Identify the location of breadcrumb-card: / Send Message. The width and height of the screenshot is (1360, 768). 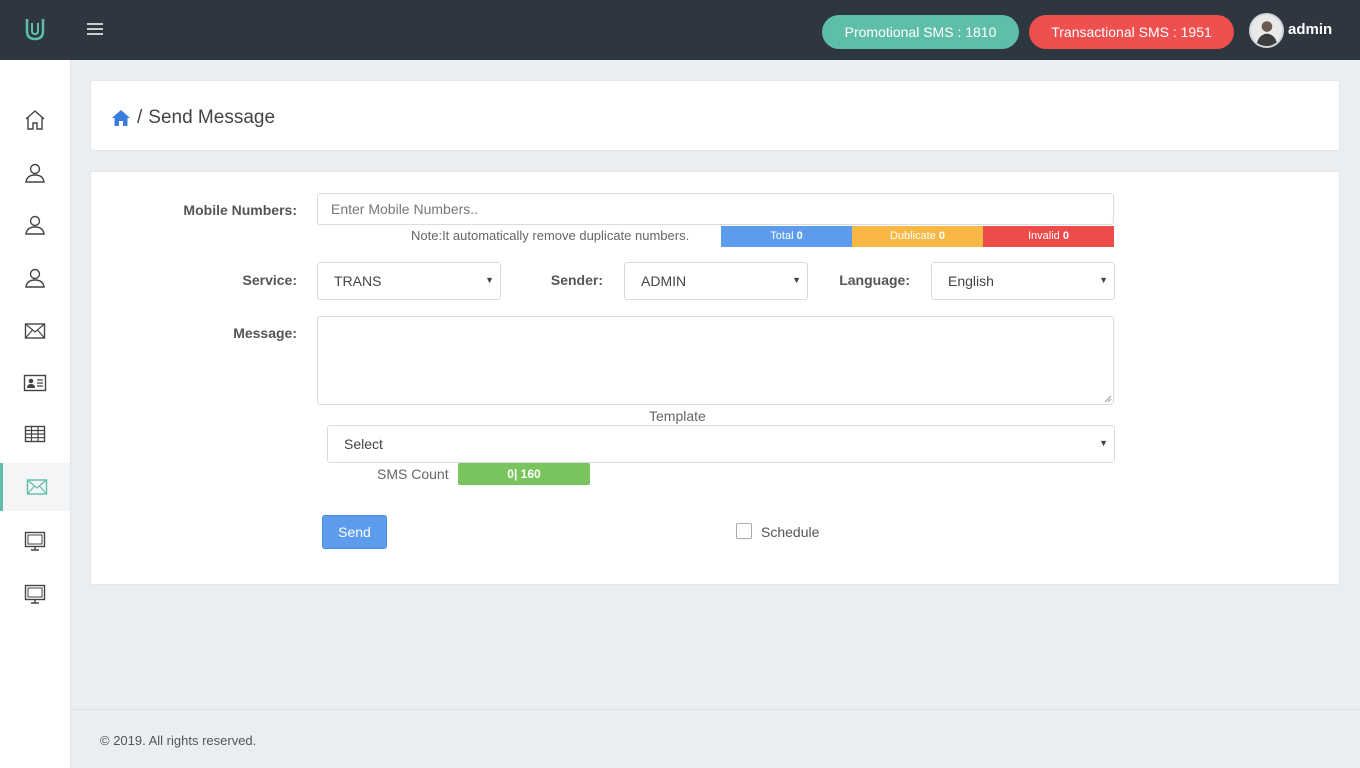
(715, 115).